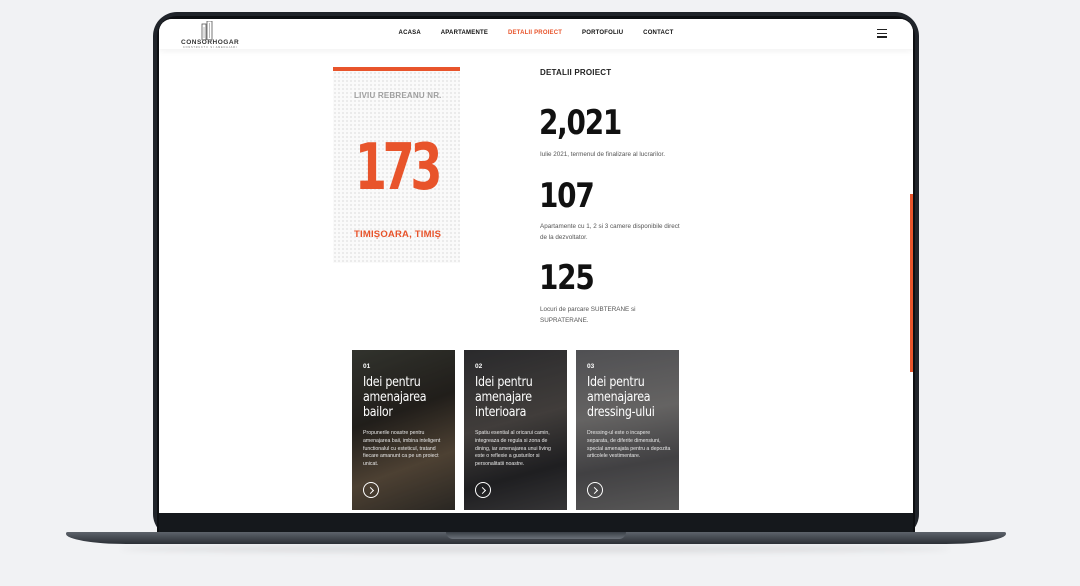  What do you see at coordinates (591, 366) in the screenshot?
I see `idea-card-number: 03` at bounding box center [591, 366].